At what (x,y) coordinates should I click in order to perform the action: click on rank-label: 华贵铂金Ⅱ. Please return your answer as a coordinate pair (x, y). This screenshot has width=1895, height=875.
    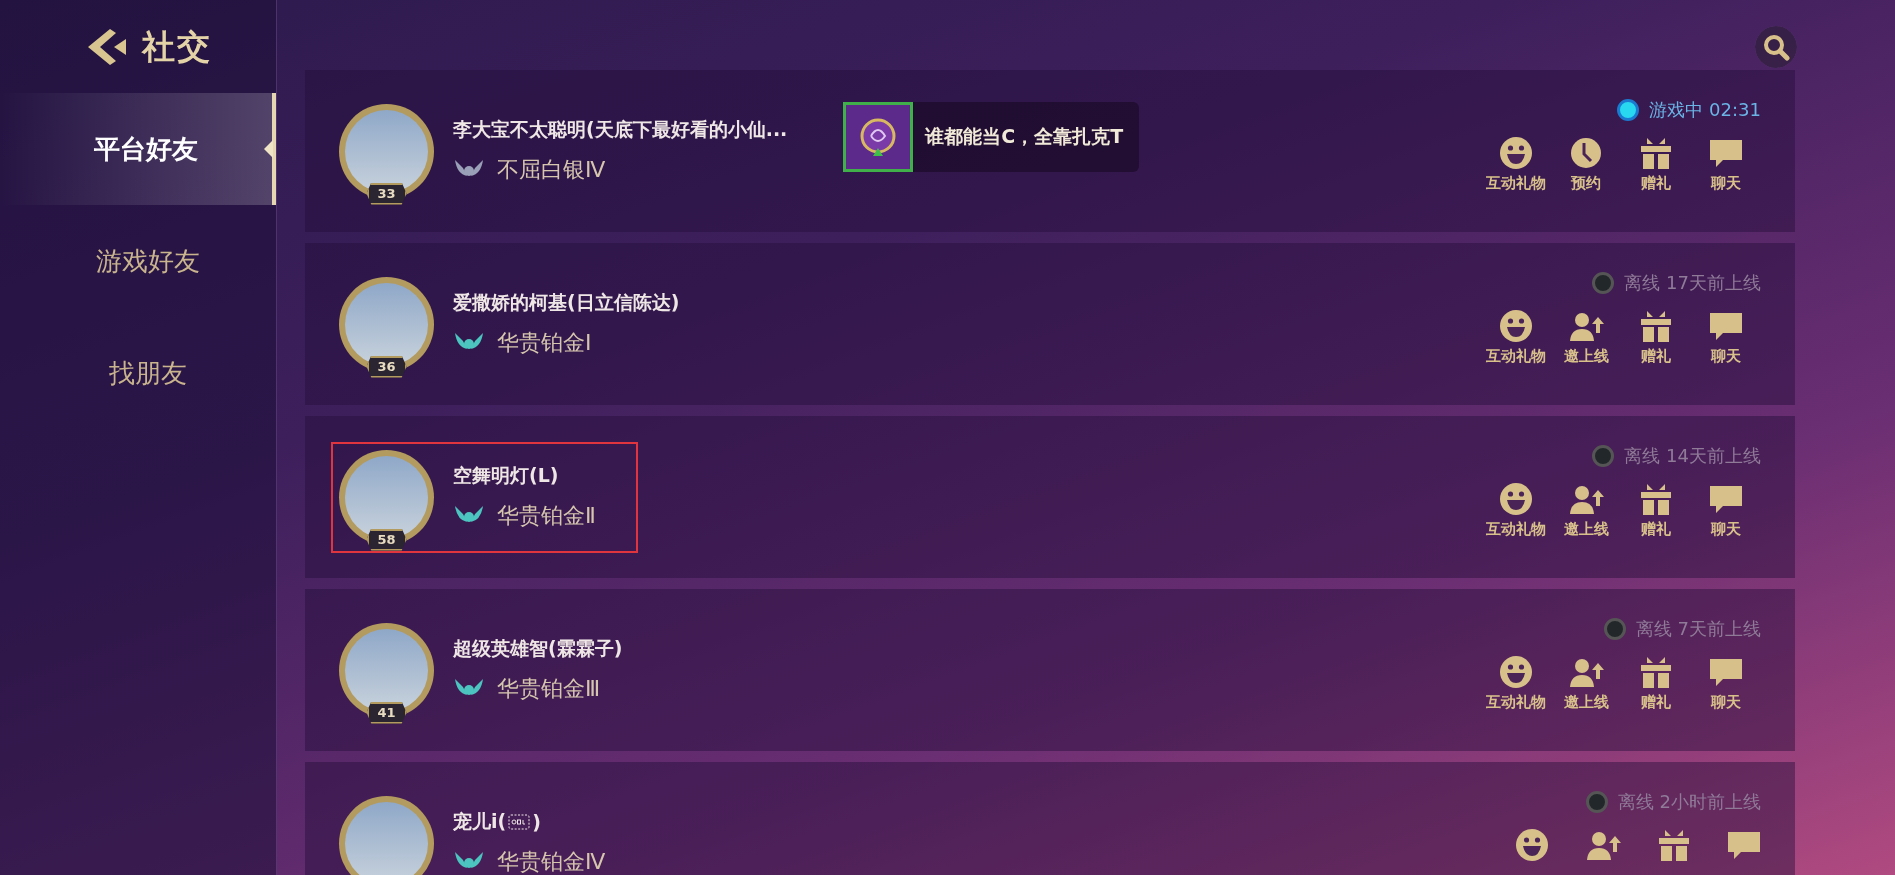
    Looking at the image, I should click on (546, 516).